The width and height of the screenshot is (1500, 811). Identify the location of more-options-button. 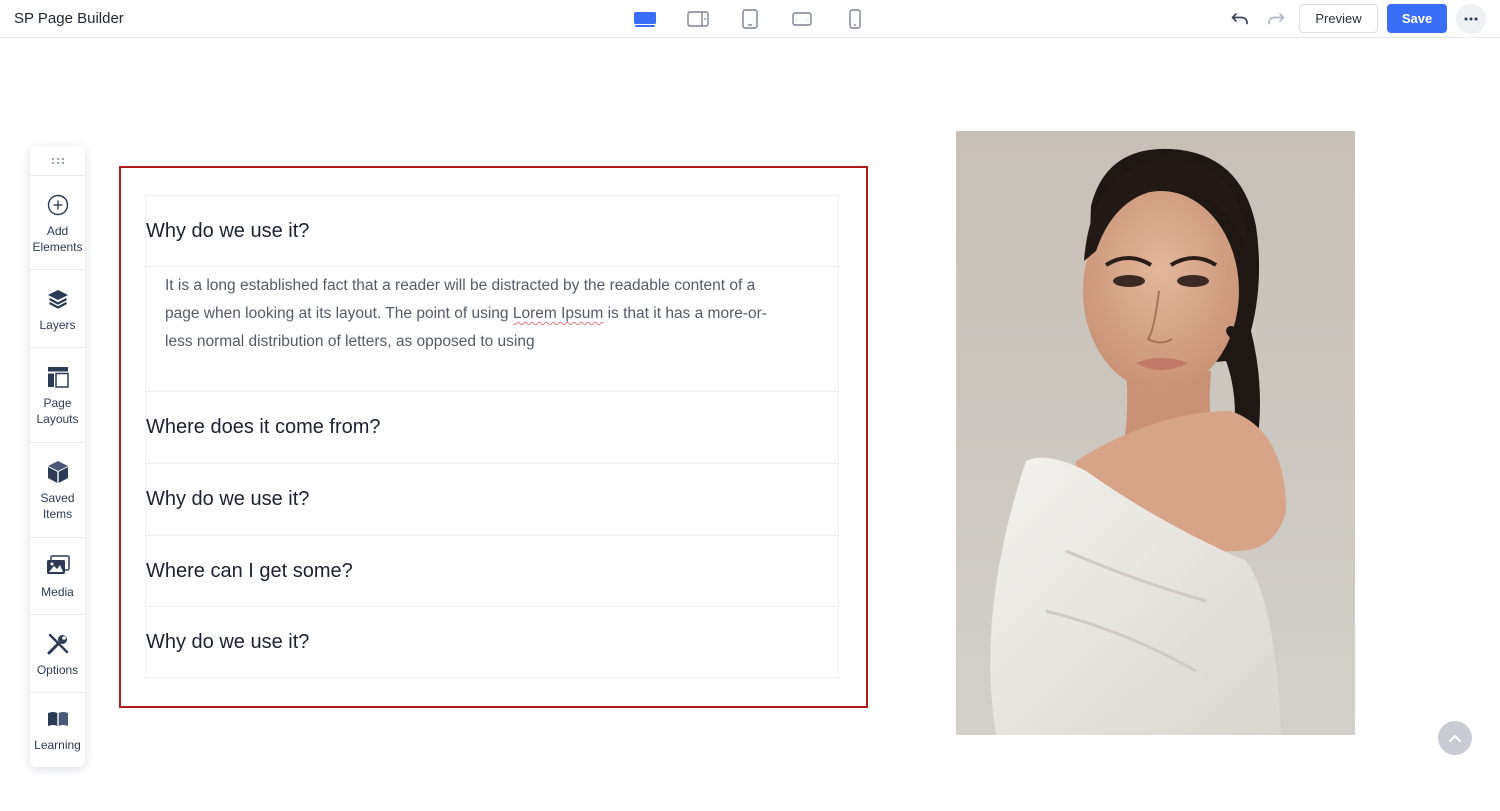
(1471, 19).